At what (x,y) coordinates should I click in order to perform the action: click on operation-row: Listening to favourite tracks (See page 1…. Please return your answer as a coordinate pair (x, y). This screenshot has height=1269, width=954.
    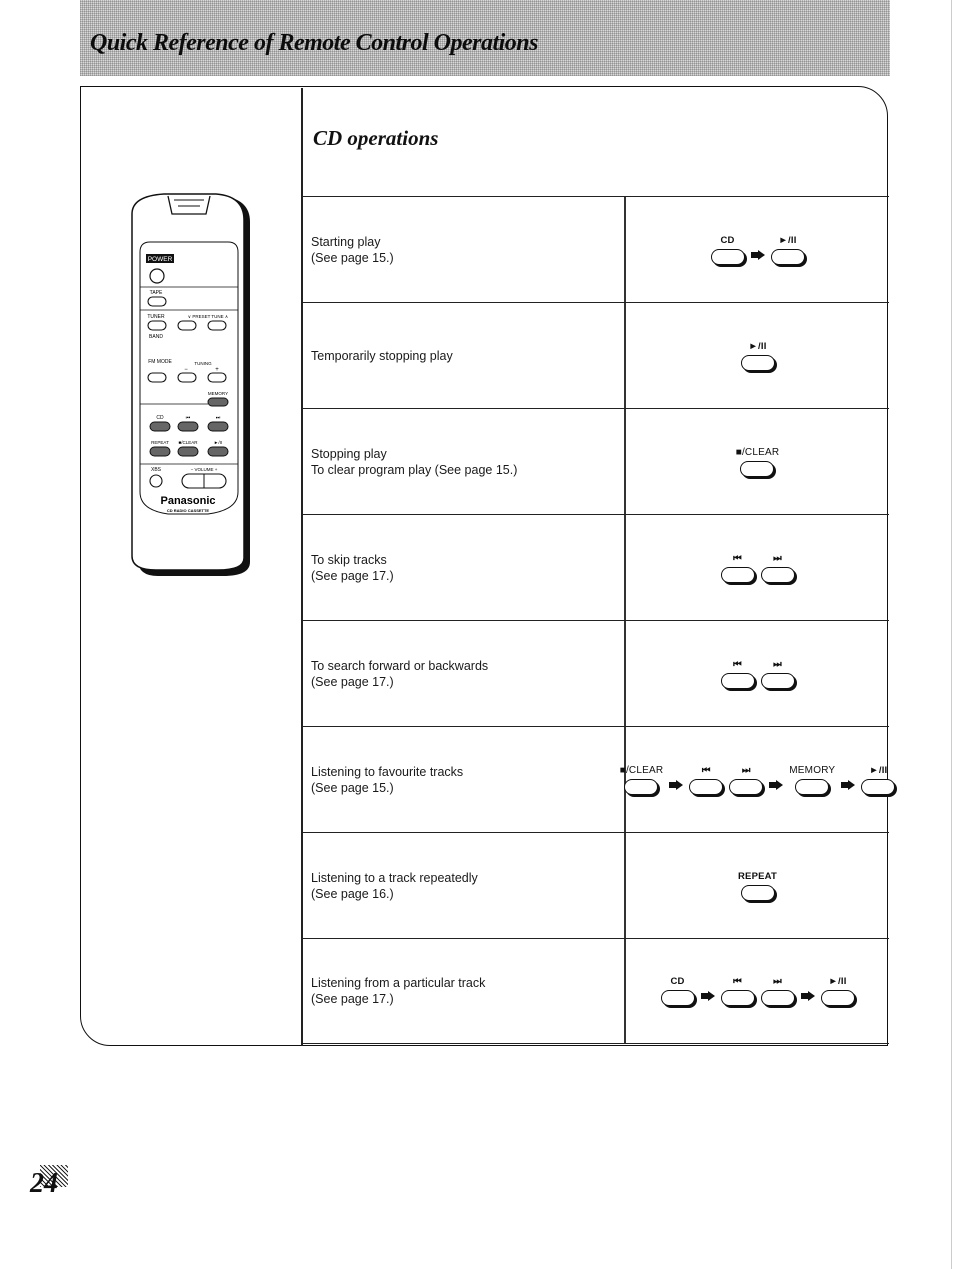
    Looking at the image, I should click on (598, 779).